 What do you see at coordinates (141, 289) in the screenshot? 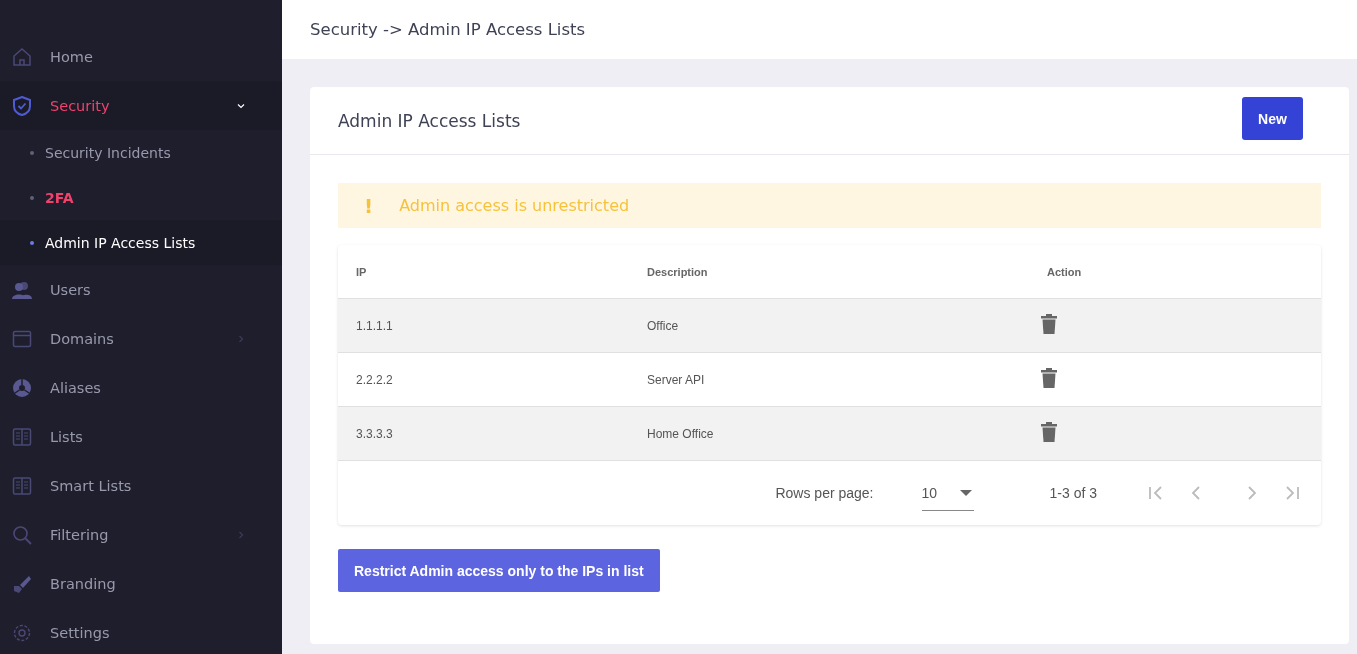
I see `sidebar-item: Users` at bounding box center [141, 289].